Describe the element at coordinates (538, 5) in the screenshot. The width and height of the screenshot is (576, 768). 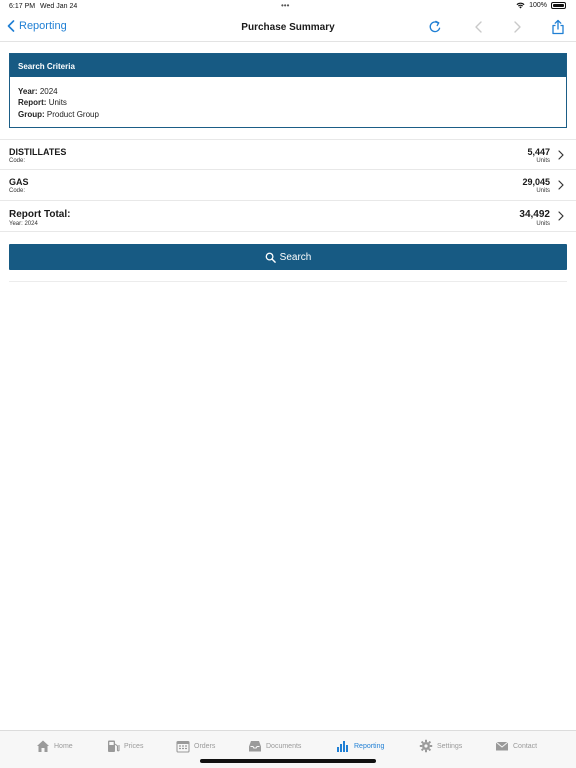
I see `battery-percent: 100%` at that location.